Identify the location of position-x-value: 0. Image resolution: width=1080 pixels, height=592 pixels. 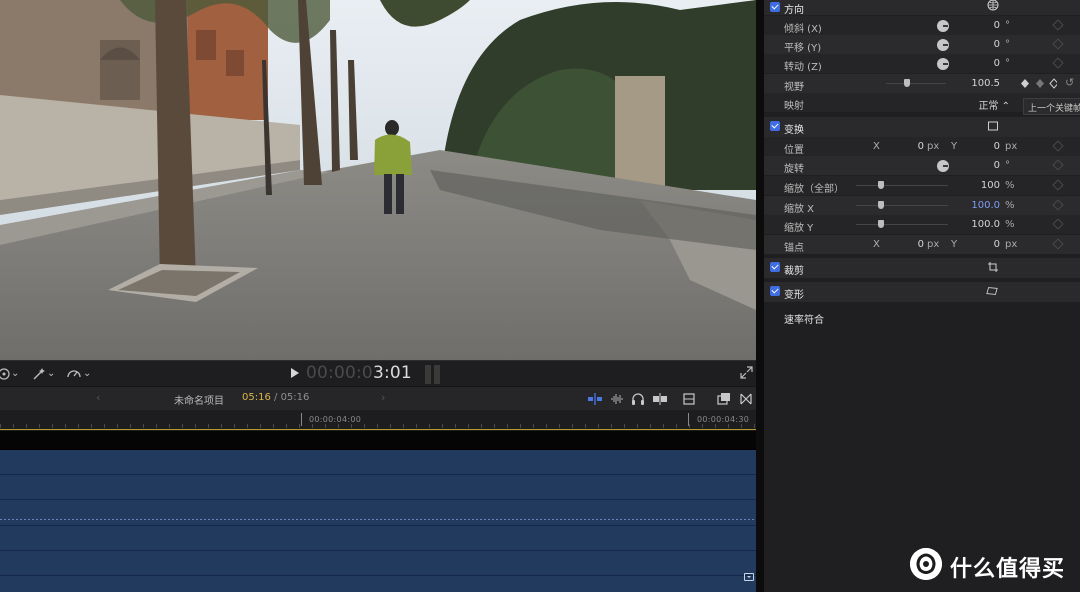
(914, 146).